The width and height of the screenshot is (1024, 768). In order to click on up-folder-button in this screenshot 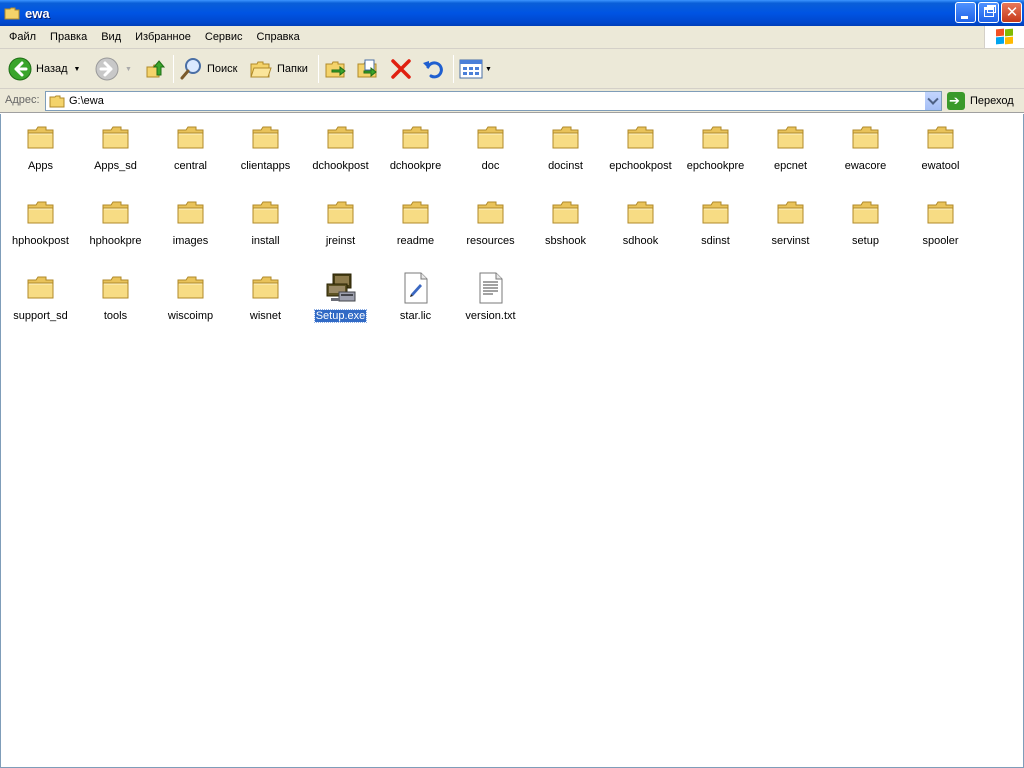, I will do `click(156, 69)`.